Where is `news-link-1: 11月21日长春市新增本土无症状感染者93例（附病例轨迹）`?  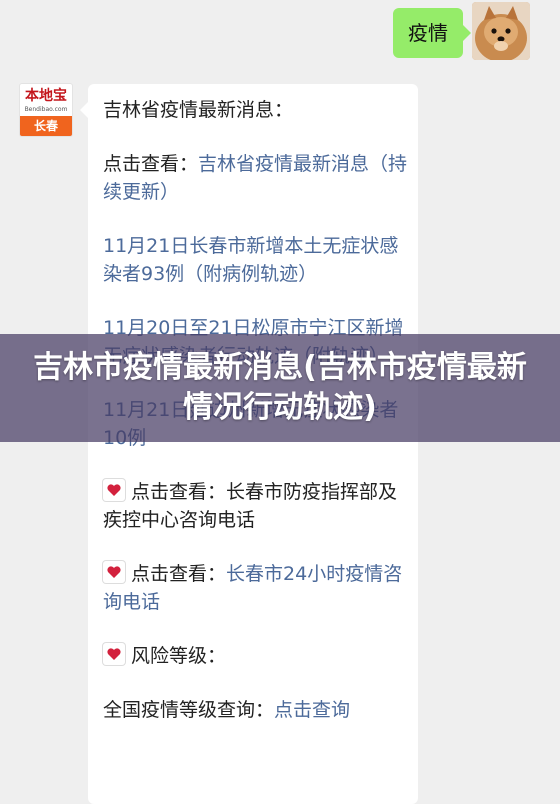
news-link-1: 11月21日长春市新增本土无症状感染者93例（附病例轨迹） is located at coordinates (255, 260).